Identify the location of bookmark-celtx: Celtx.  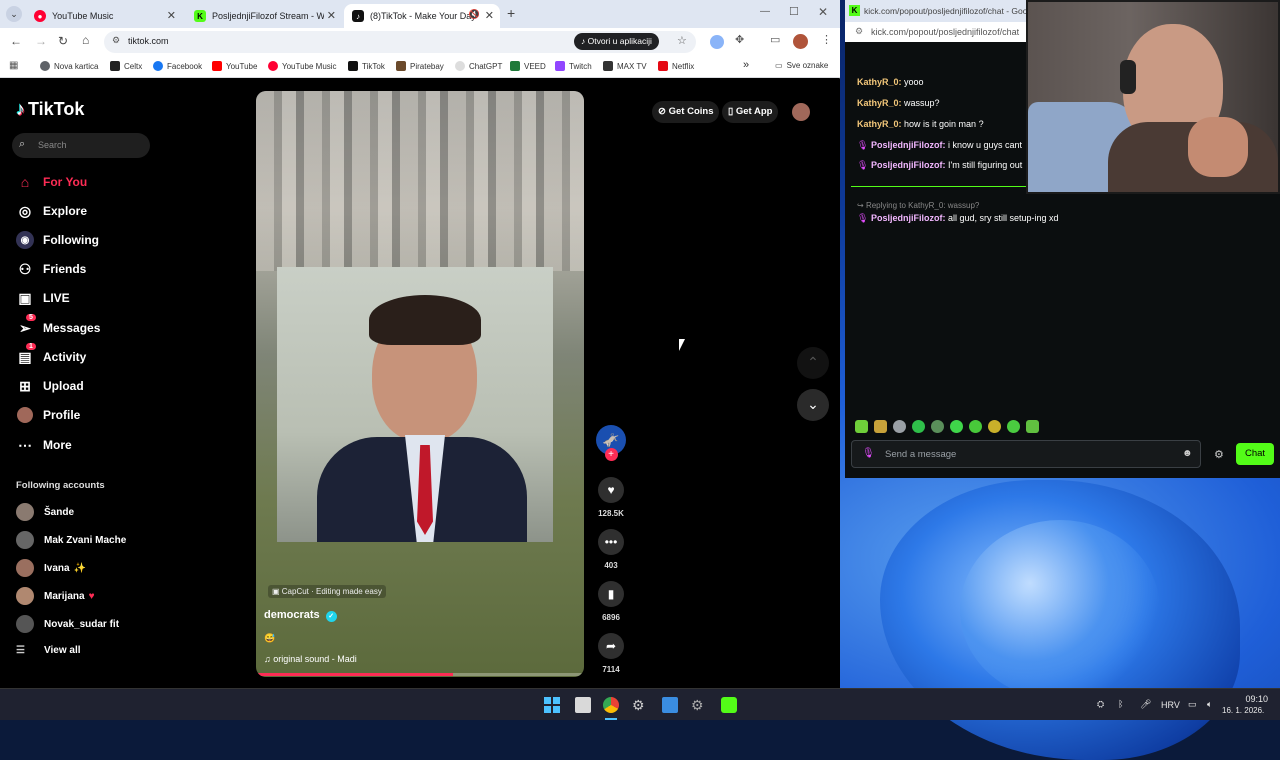
(126, 66).